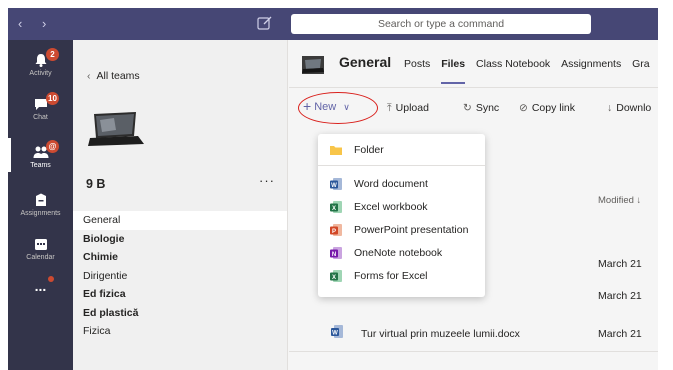 Image resolution: width=673 pixels, height=370 pixels. I want to click on excel-icon: X, so click(336, 207).